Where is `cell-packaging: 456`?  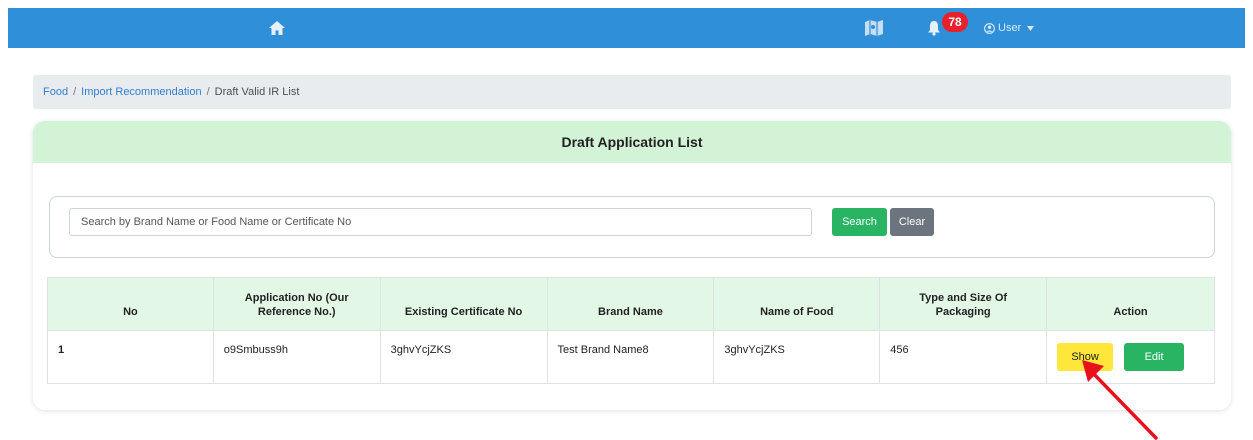 cell-packaging: 456 is located at coordinates (963, 357).